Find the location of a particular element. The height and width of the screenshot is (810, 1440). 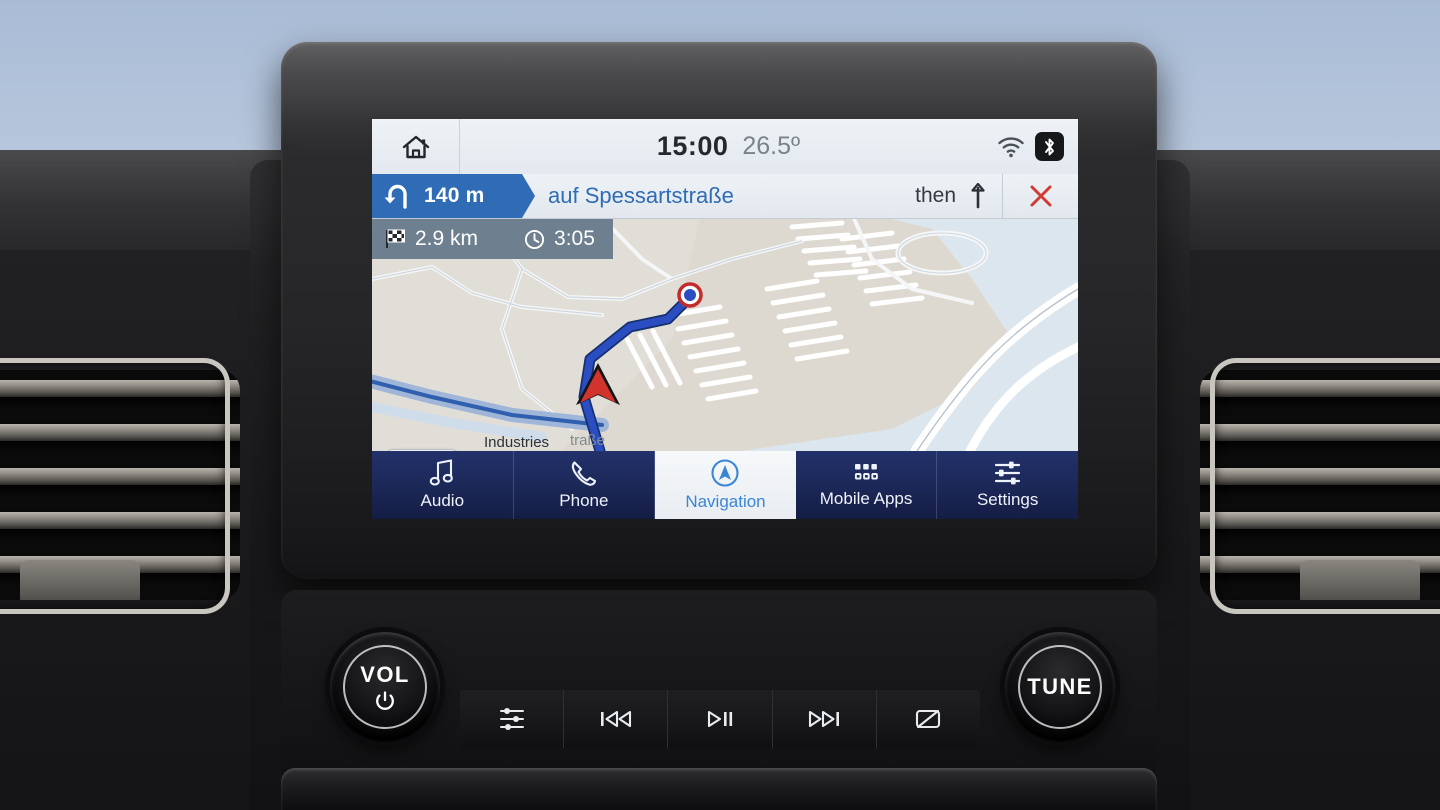

tab-settings: Settings is located at coordinates (1007, 485).